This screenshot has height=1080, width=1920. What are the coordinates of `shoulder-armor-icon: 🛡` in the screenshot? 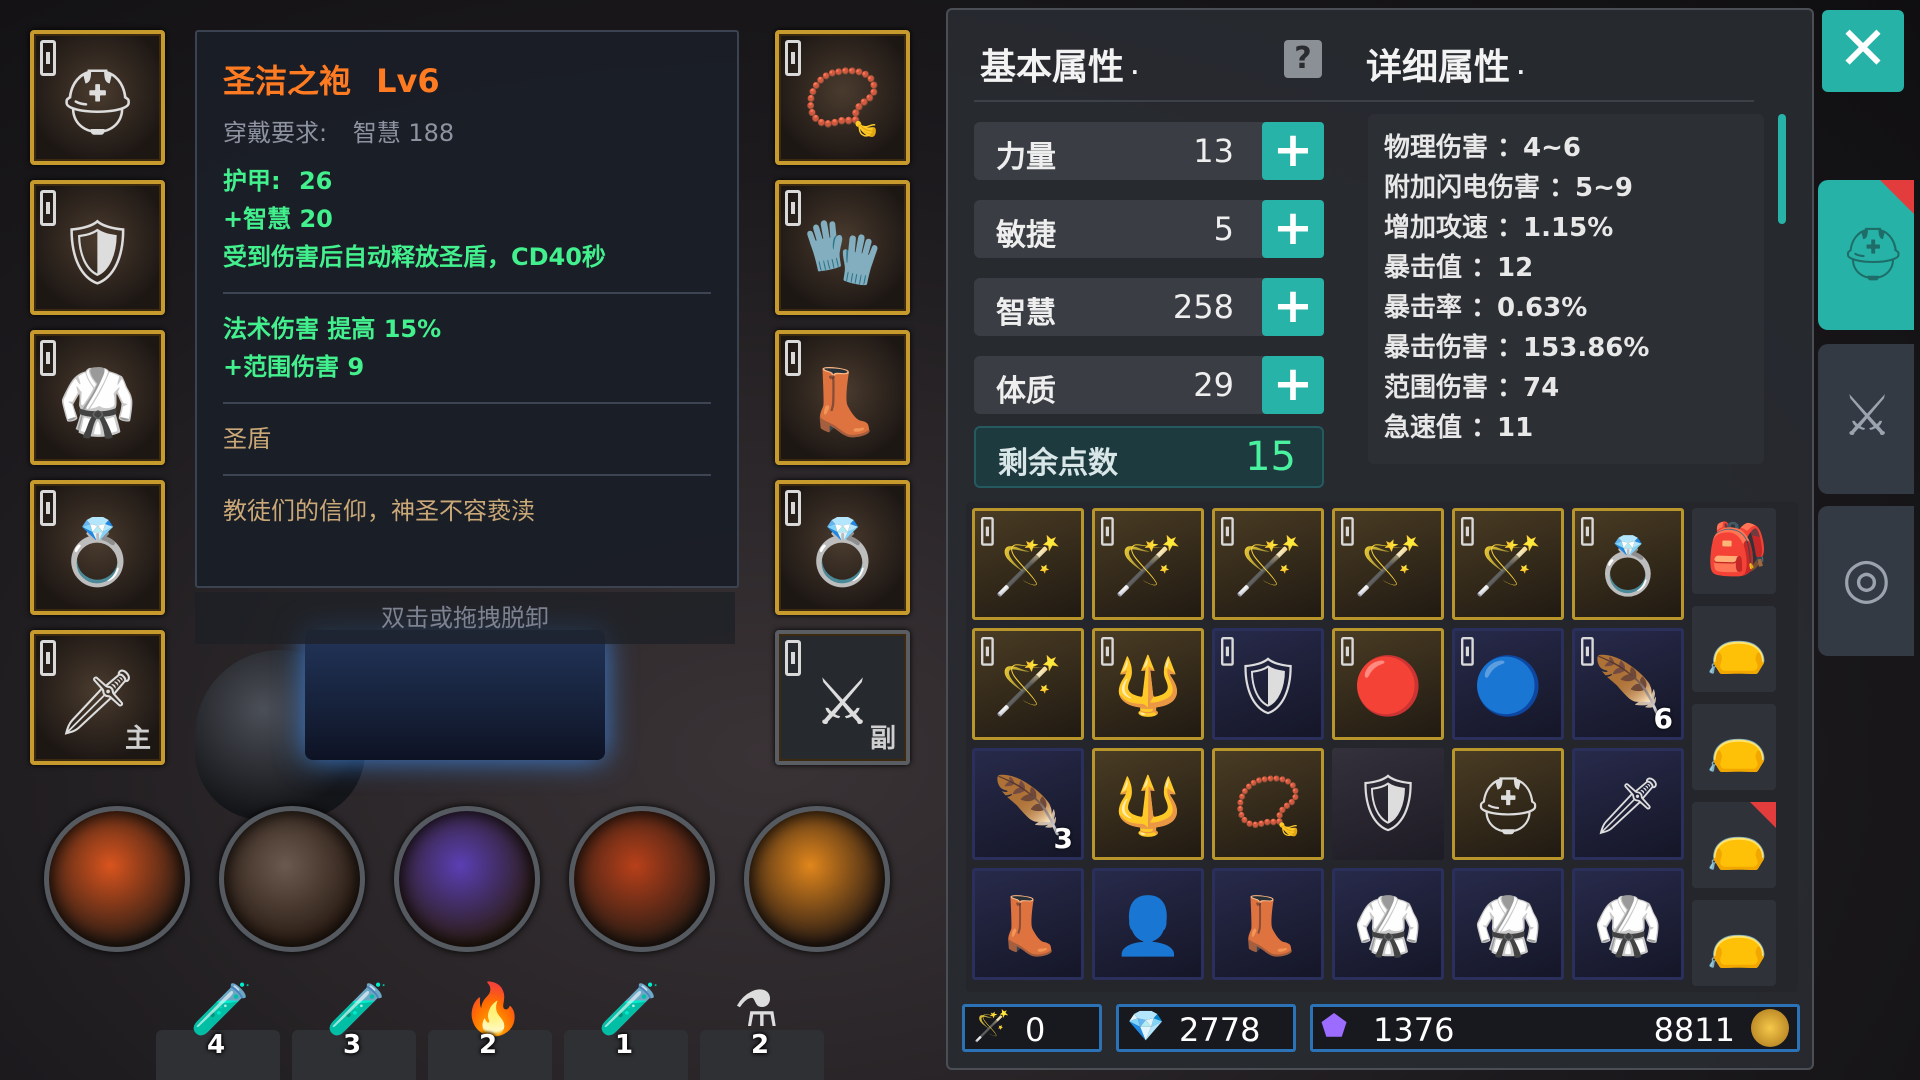 It's located at (97, 253).